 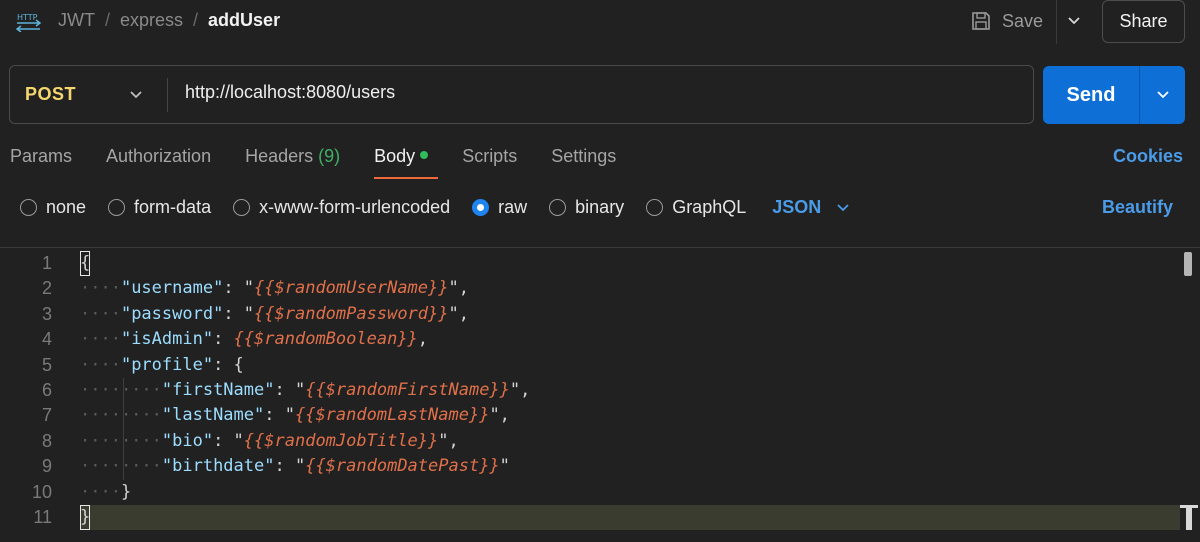 I want to click on radio-label: GraphQL, so click(x=709, y=207).